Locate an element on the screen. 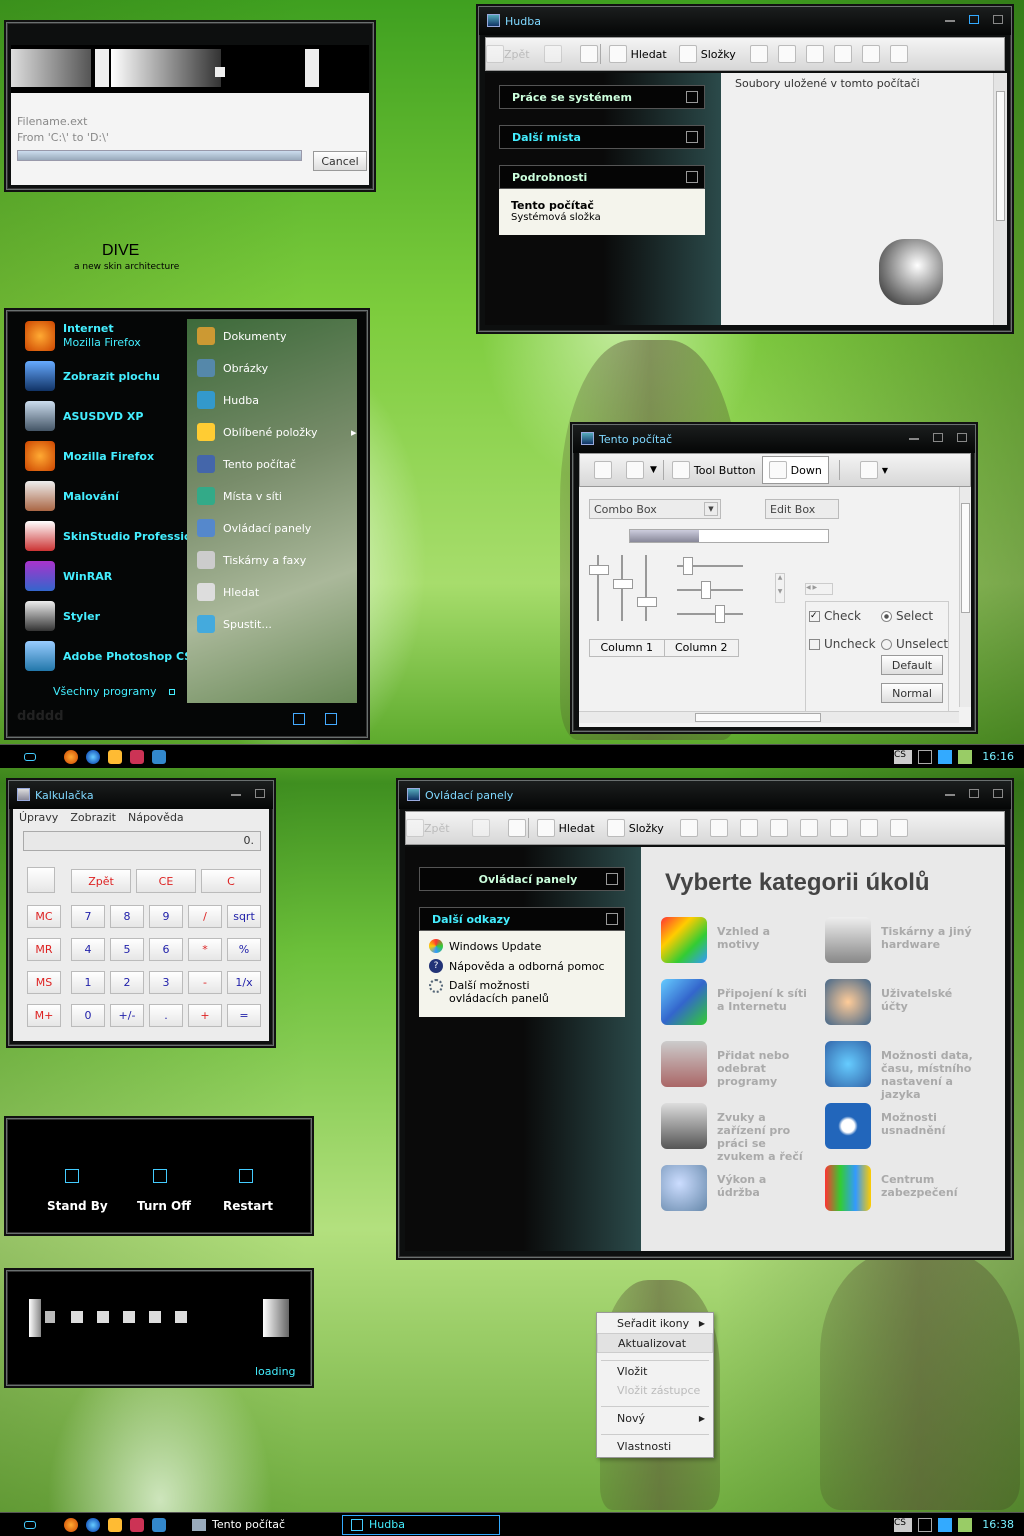 This screenshot has height=1536, width=1024. start-item: WinRAR is located at coordinates (68, 576).